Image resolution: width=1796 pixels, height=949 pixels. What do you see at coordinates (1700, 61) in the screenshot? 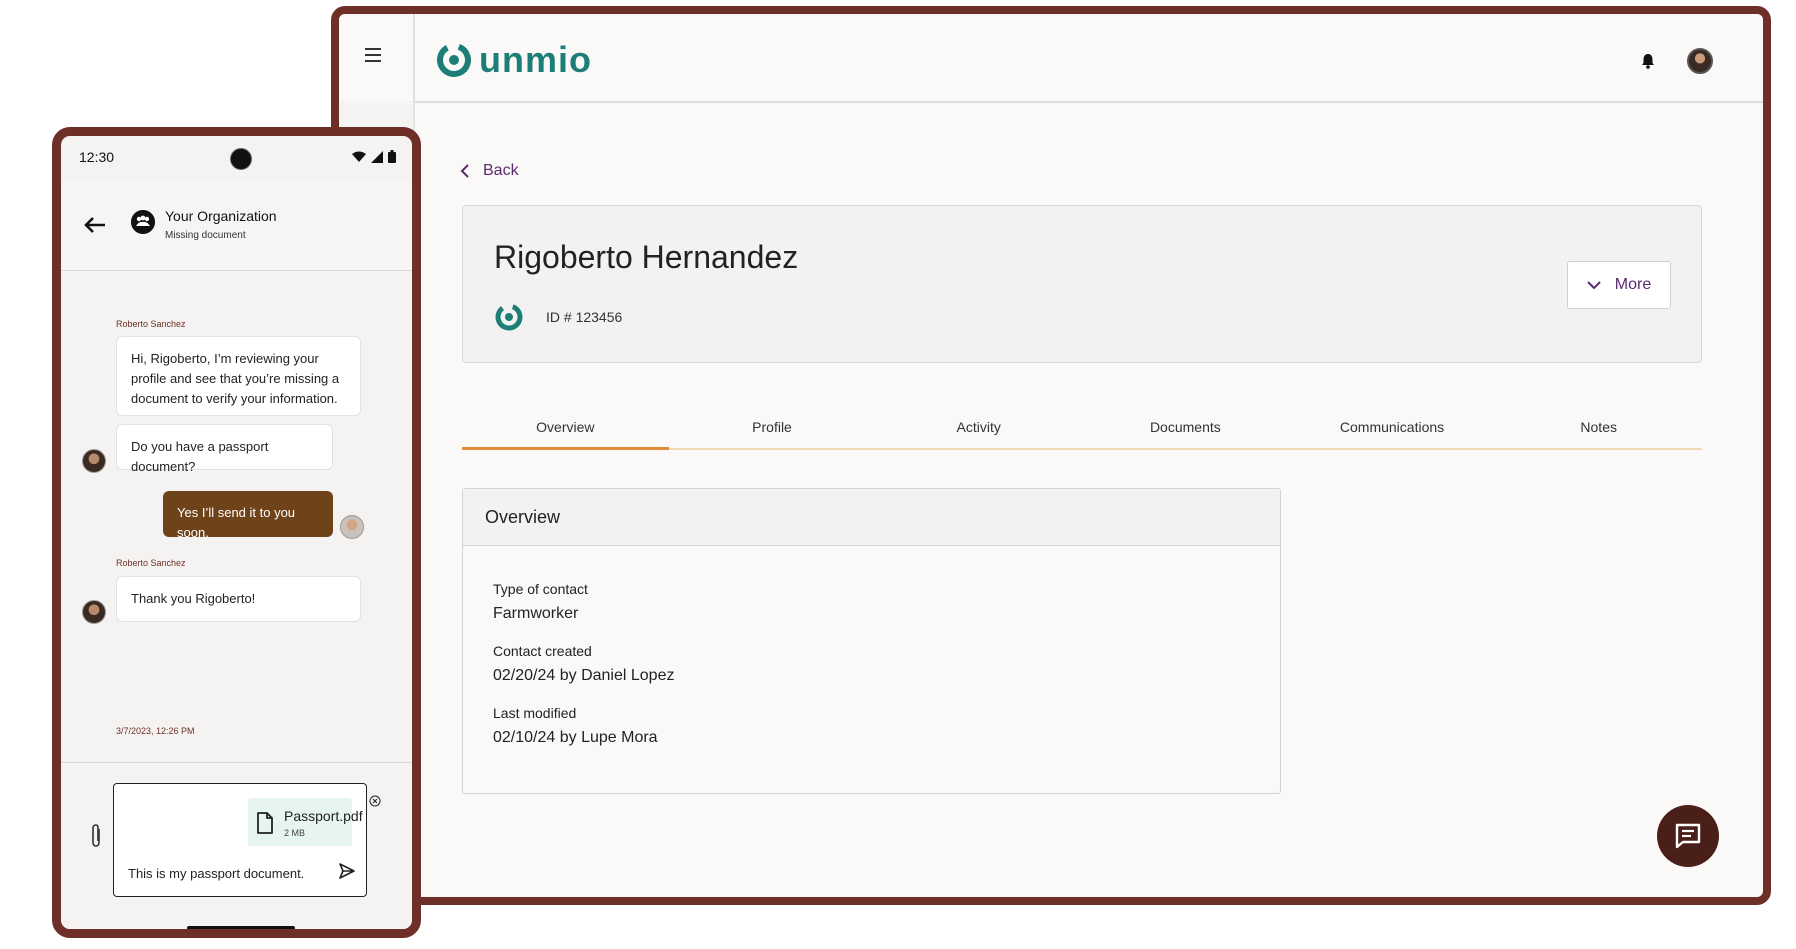
I see `user-avatar` at bounding box center [1700, 61].